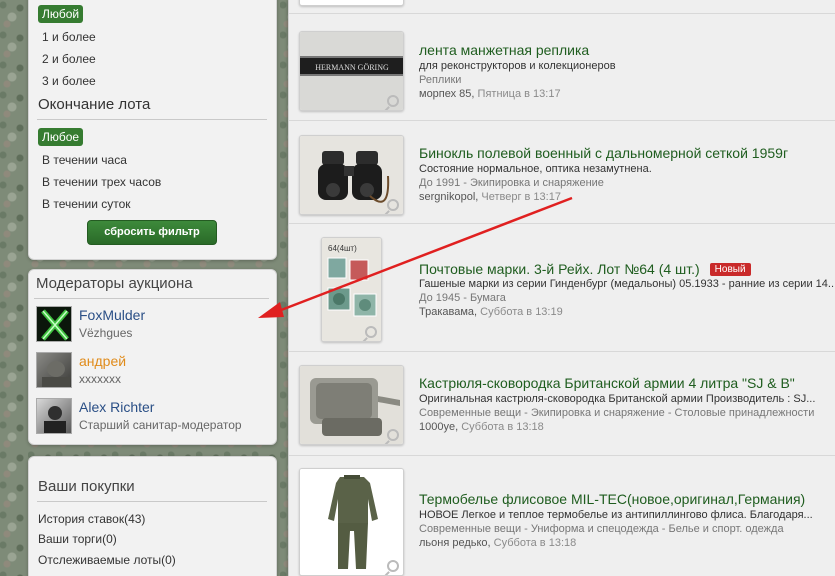 This screenshot has height=576, width=835. Describe the element at coordinates (69, 59) in the screenshot. I see `filter-rating-2: 2 и более` at that location.